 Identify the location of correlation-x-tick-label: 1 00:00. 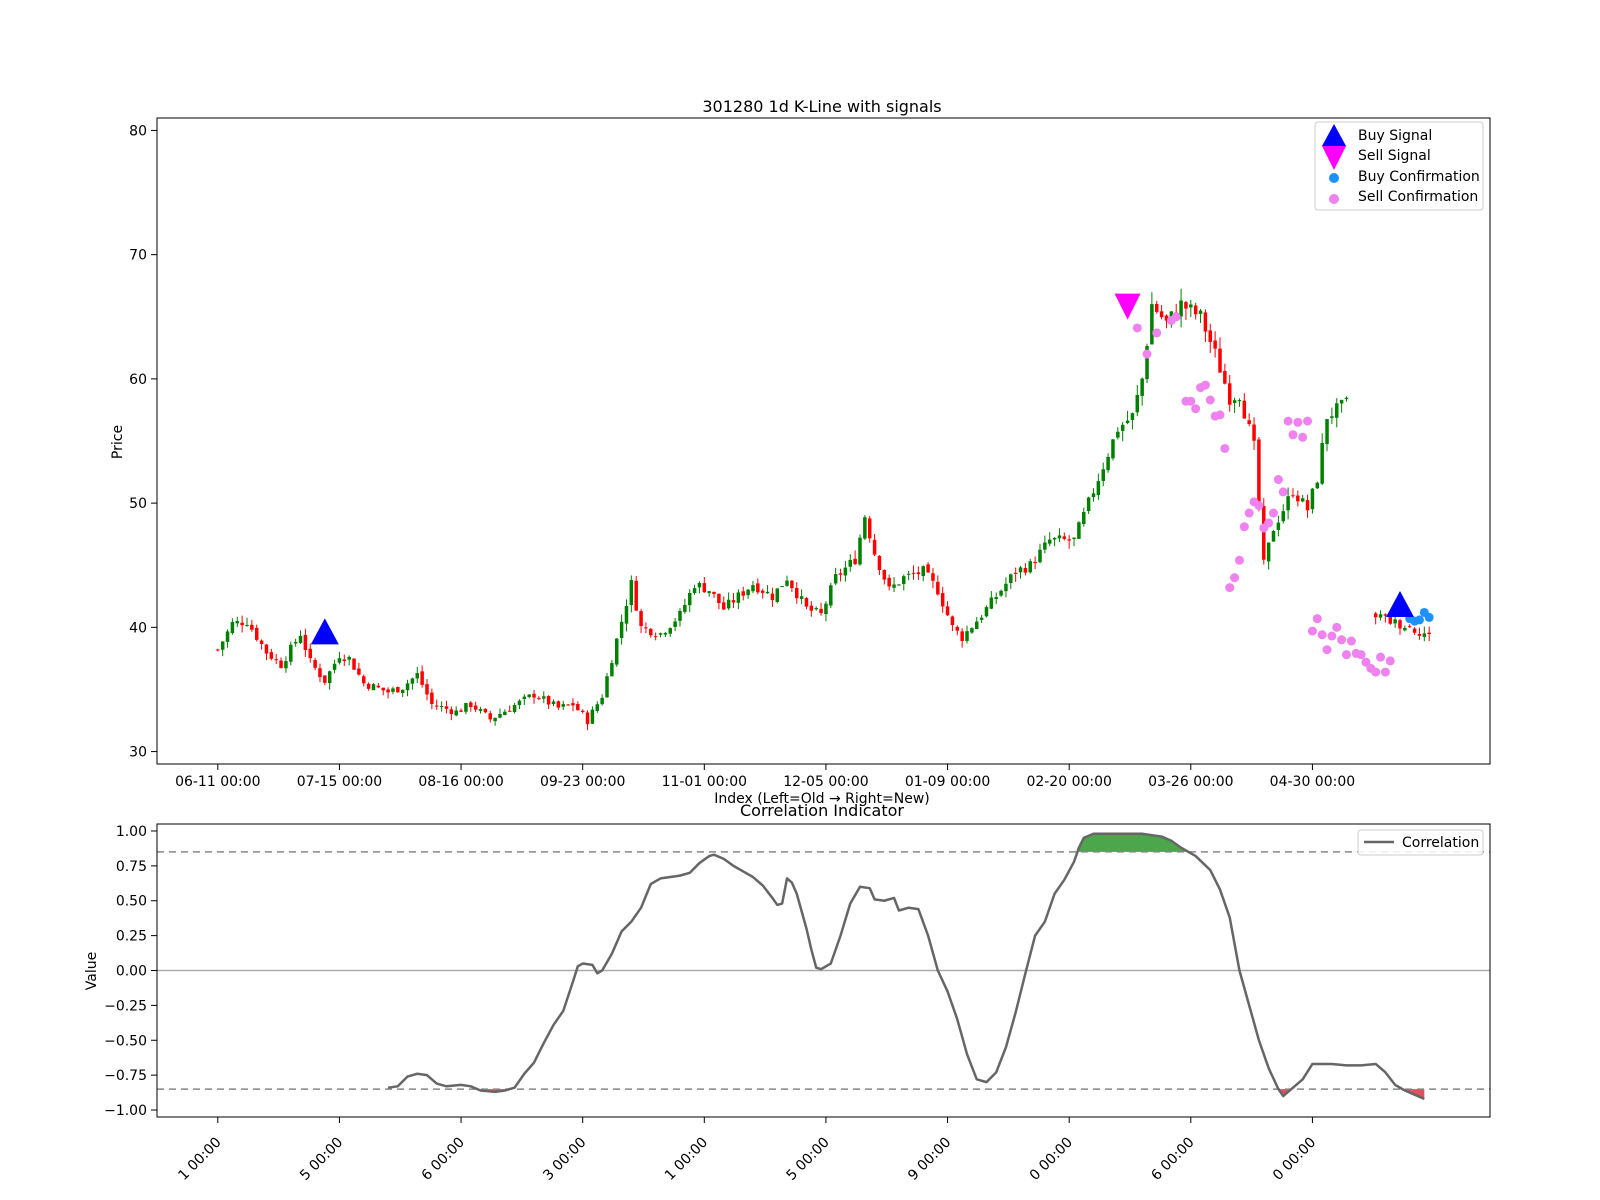
(686, 1159).